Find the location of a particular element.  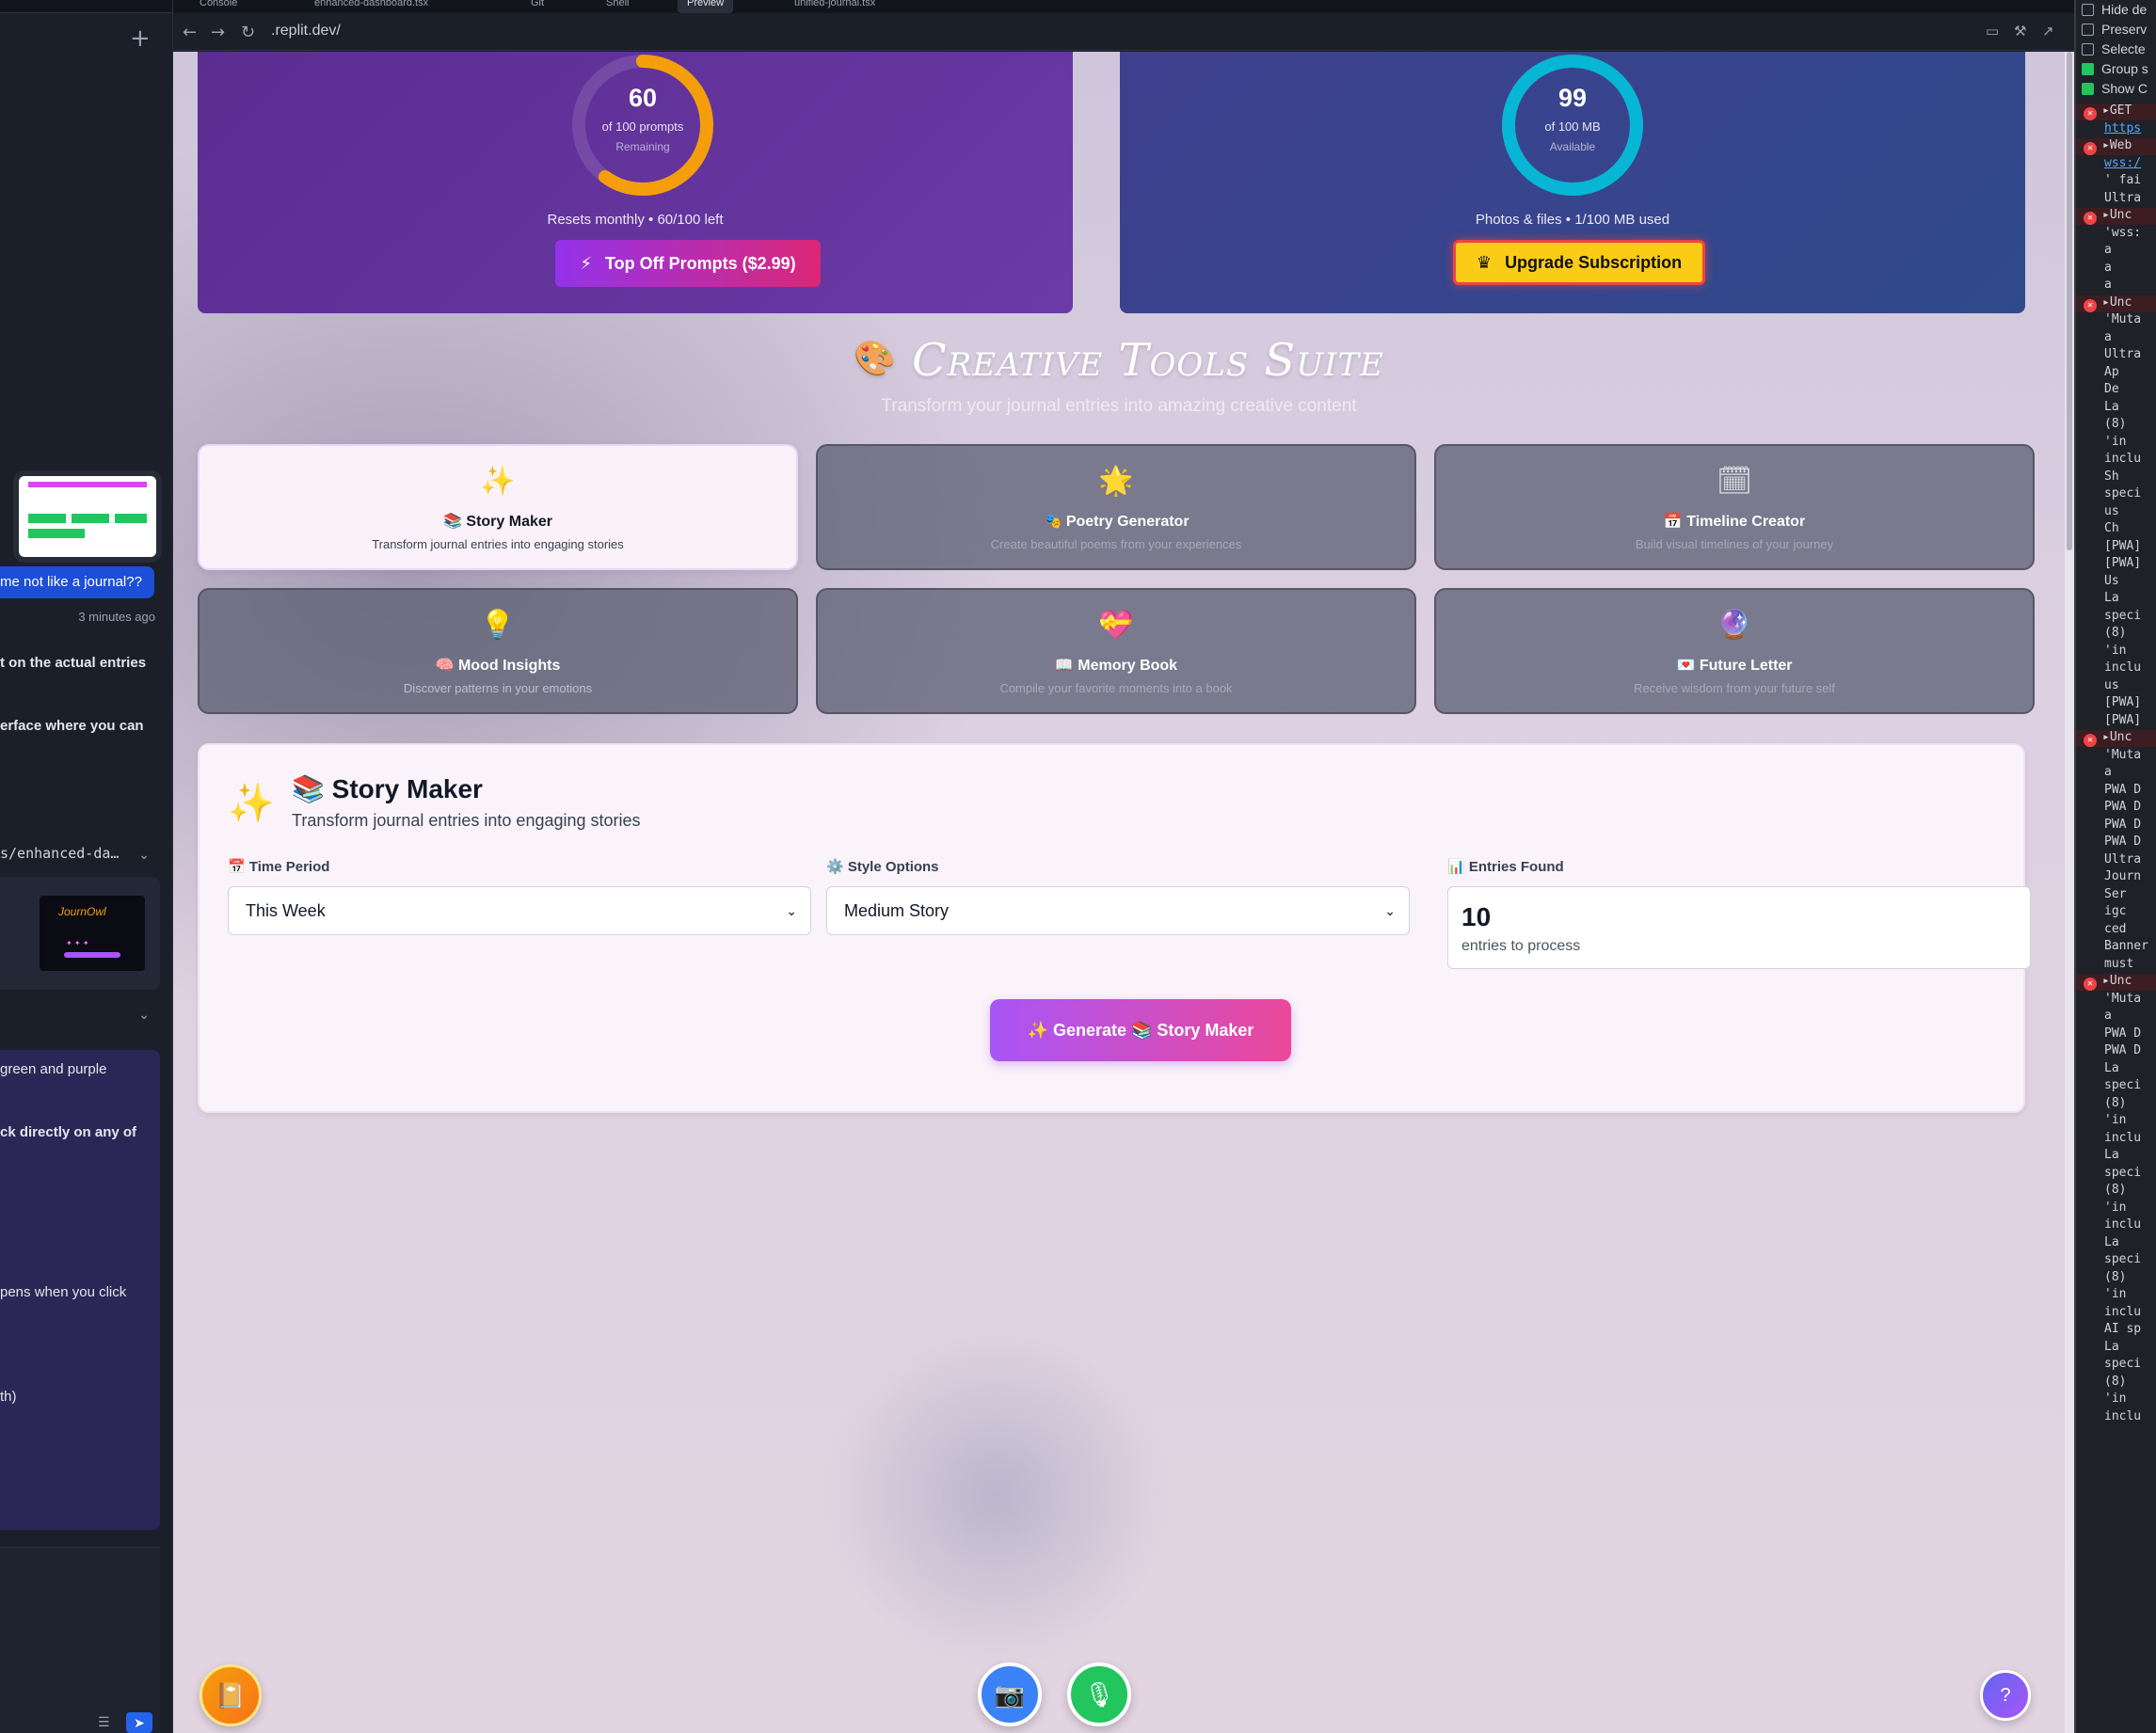

books-icon: 📚 is located at coordinates (452, 522).